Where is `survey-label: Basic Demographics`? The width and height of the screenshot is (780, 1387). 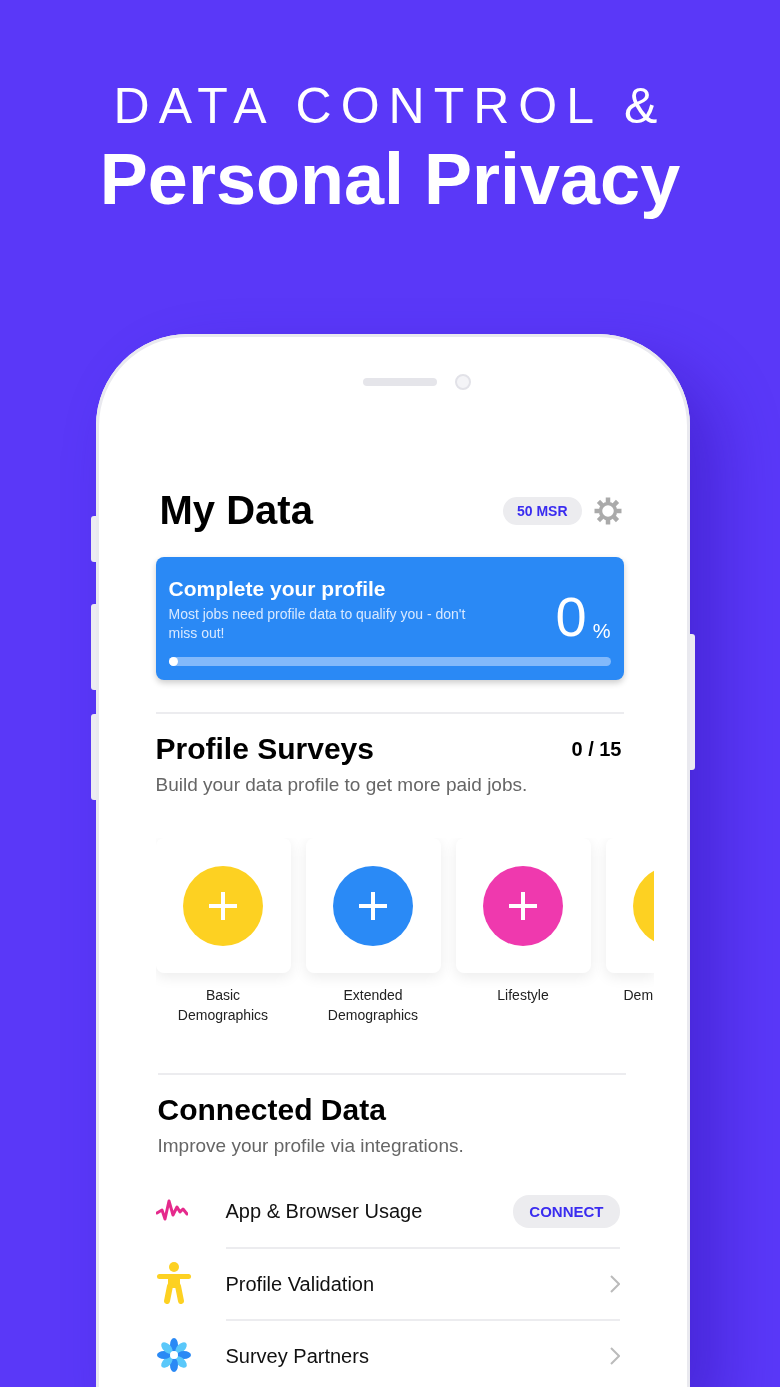 survey-label: Basic Demographics is located at coordinates (223, 1005).